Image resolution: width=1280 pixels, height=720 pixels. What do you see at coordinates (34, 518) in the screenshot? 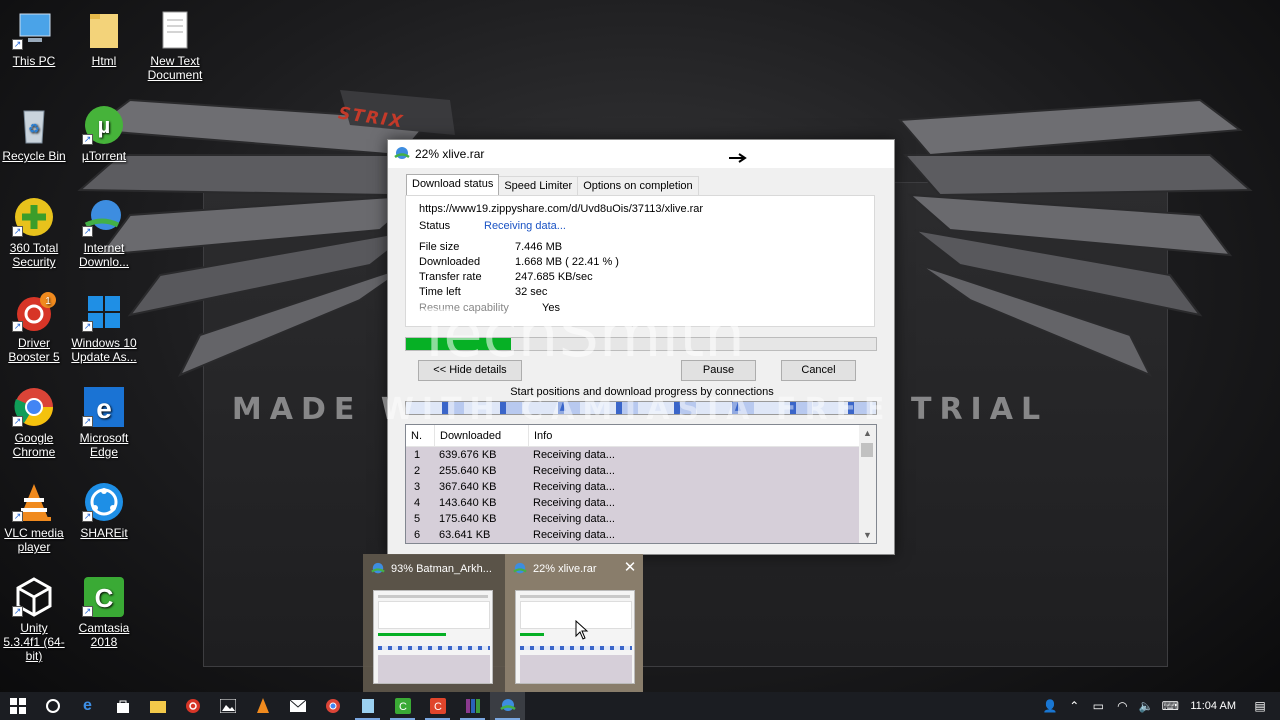
I see `desktop-icon-vlc: ↗ VLC media player` at bounding box center [34, 518].